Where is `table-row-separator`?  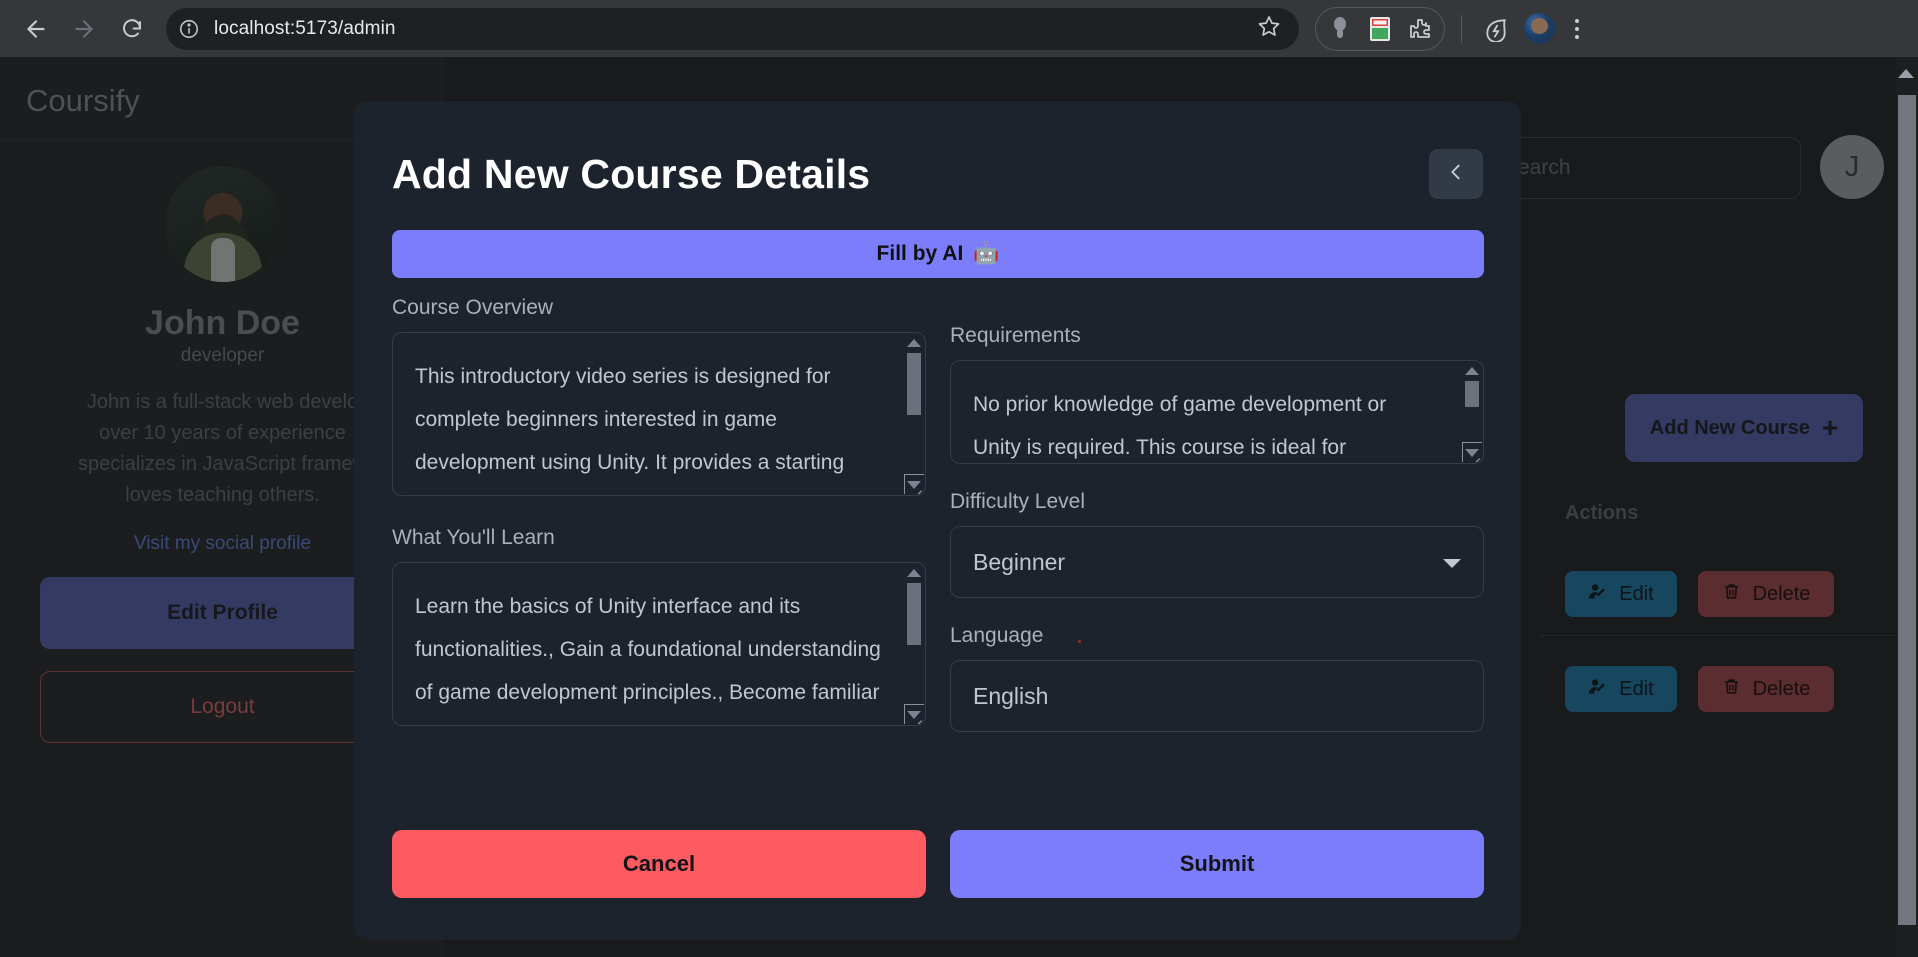 table-row-separator is located at coordinates (1729, 635).